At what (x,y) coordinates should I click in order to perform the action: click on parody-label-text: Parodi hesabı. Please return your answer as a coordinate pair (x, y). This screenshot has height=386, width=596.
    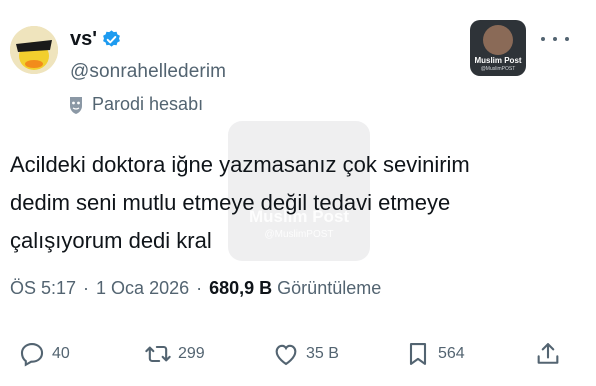
    Looking at the image, I should click on (148, 104).